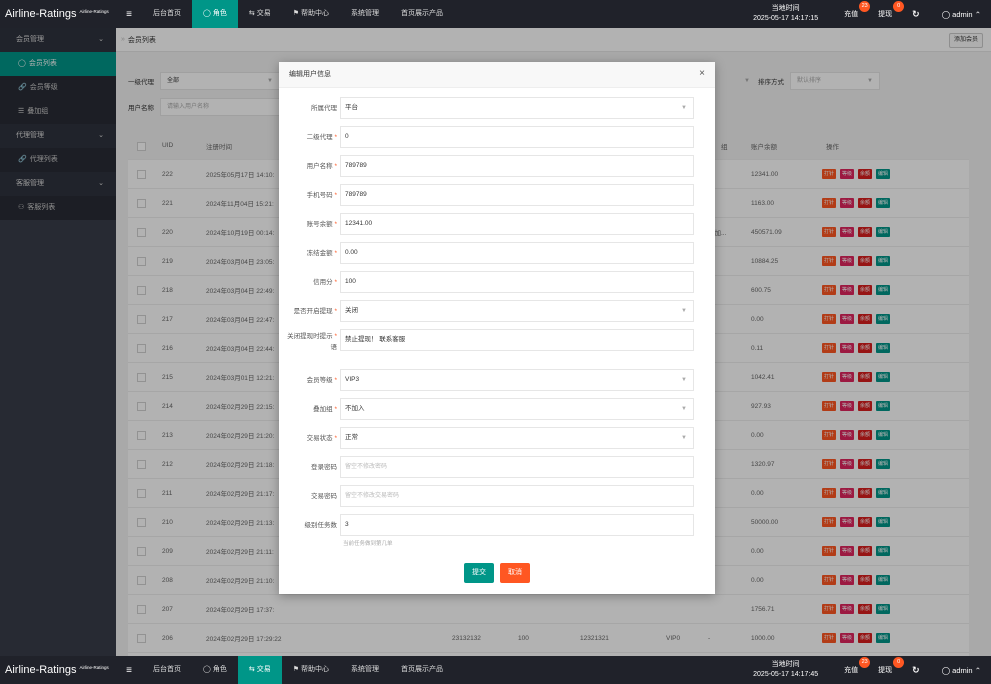 The image size is (991, 684). What do you see at coordinates (517, 340) in the screenshot?
I see `withdraw-msg-field: 禁止提现！ 联系客服` at bounding box center [517, 340].